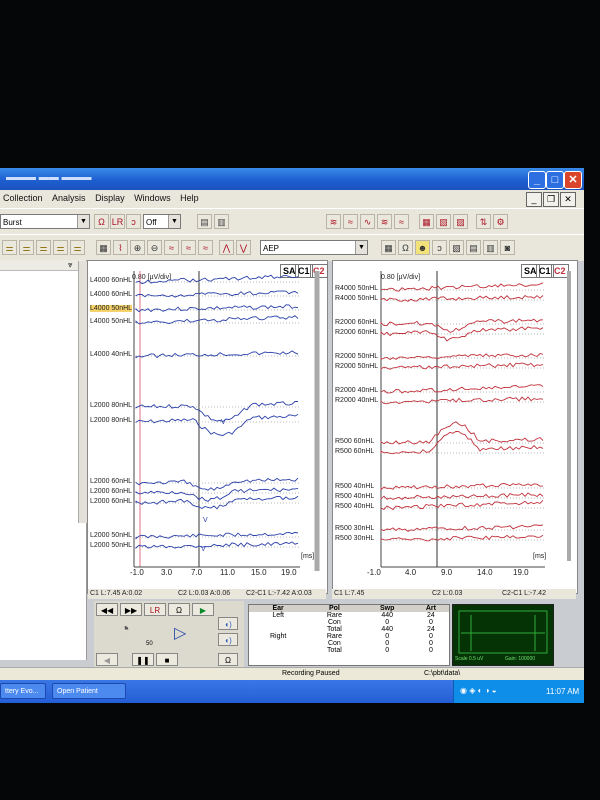 The height and width of the screenshot is (800, 600). What do you see at coordinates (422, 247) in the screenshot?
I see `patient-icon: ☻` at bounding box center [422, 247].